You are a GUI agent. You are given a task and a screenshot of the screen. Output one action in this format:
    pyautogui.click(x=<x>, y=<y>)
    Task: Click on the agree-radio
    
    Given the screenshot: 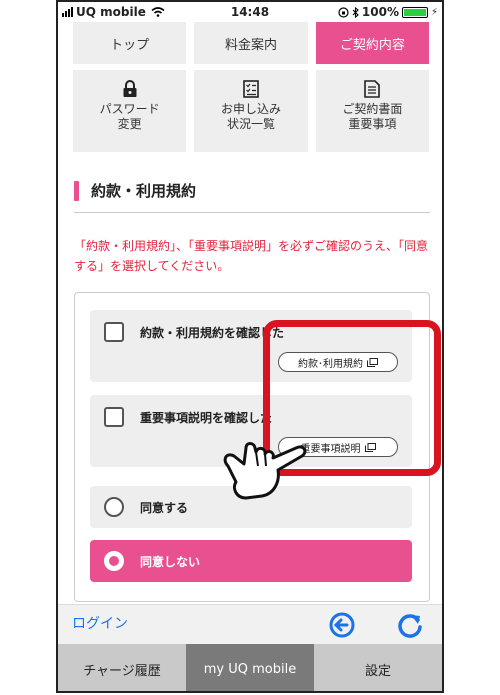 What is the action you would take?
    pyautogui.click(x=114, y=507)
    